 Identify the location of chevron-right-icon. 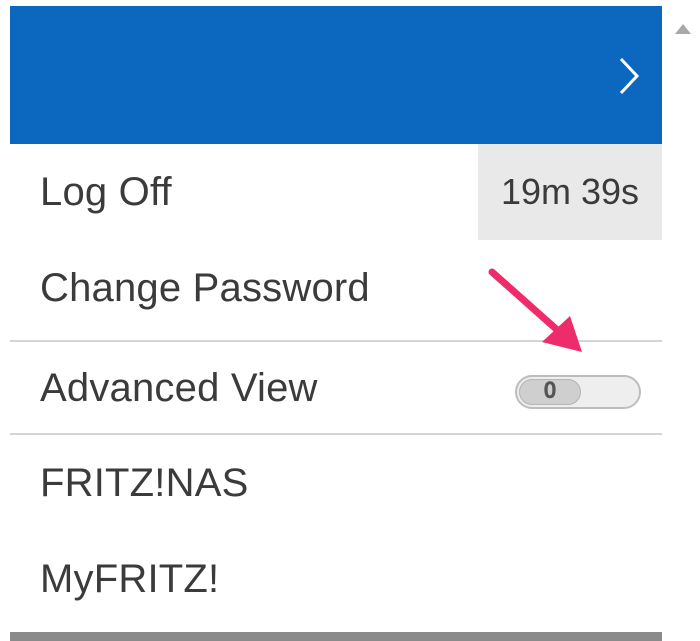
(629, 76).